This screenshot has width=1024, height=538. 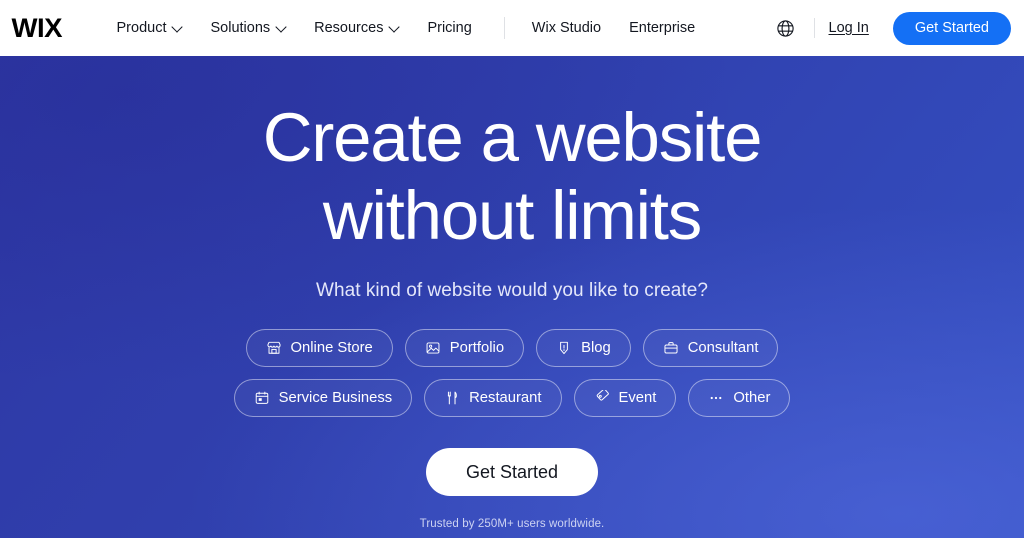 I want to click on chip-label: Restaurant, so click(x=505, y=398).